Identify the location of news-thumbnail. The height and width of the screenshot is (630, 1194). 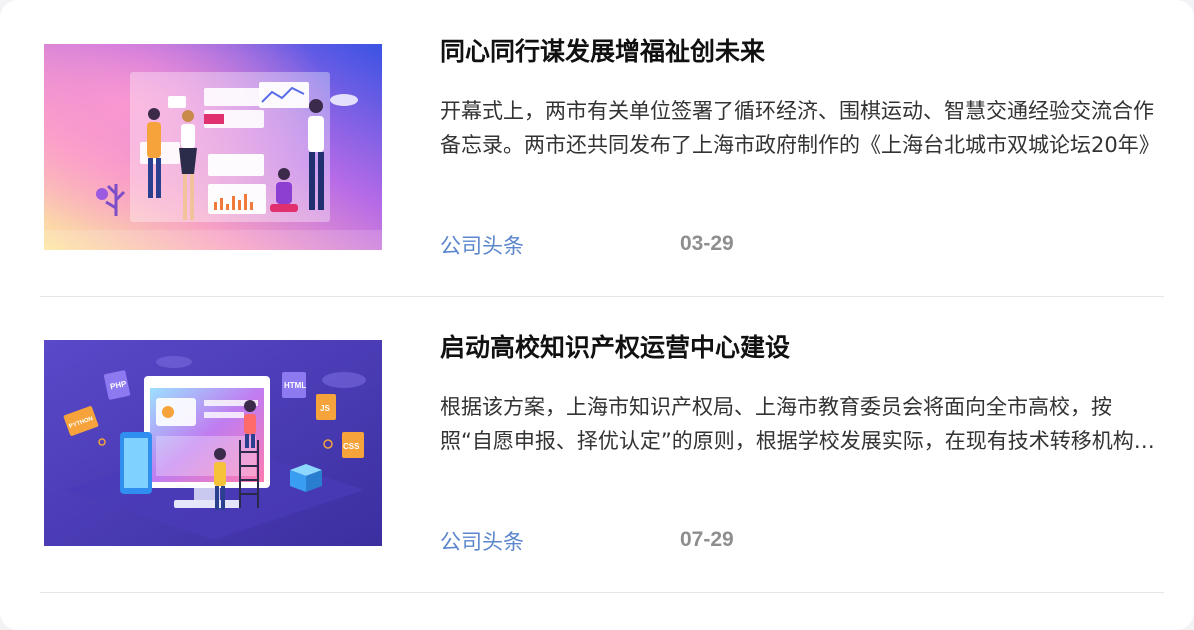
(213, 147).